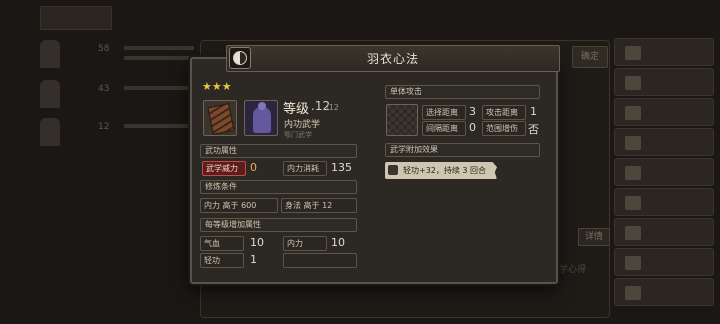 This screenshot has width=720, height=324. What do you see at coordinates (533, 111) in the screenshot?
I see `attack-range-value: 1` at bounding box center [533, 111].